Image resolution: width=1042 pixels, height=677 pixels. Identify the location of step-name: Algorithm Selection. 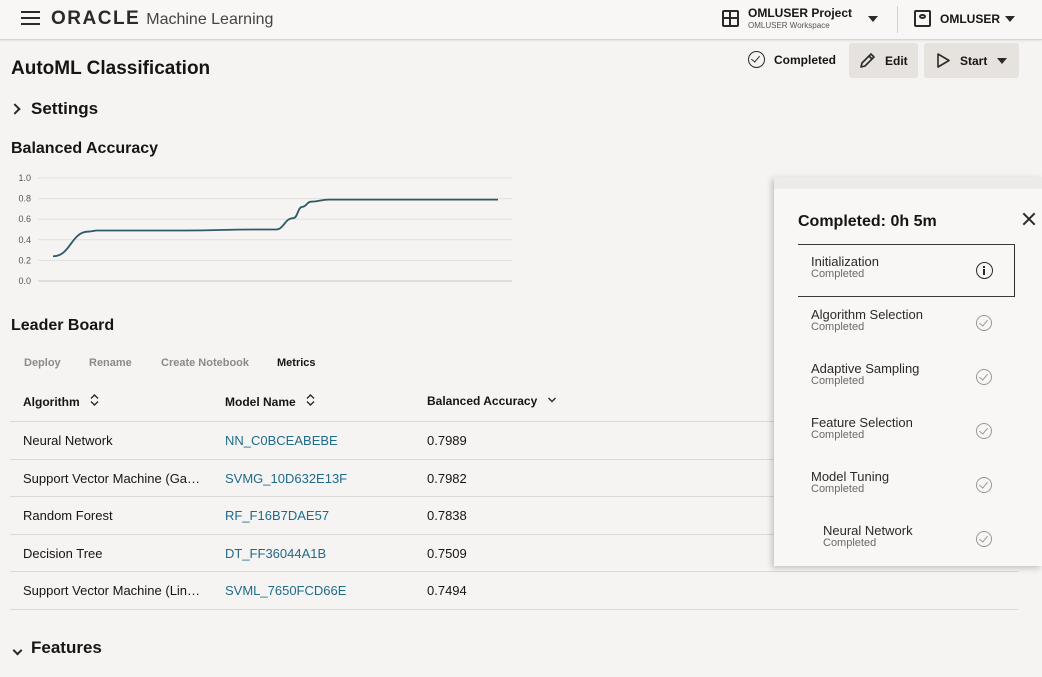
(867, 314).